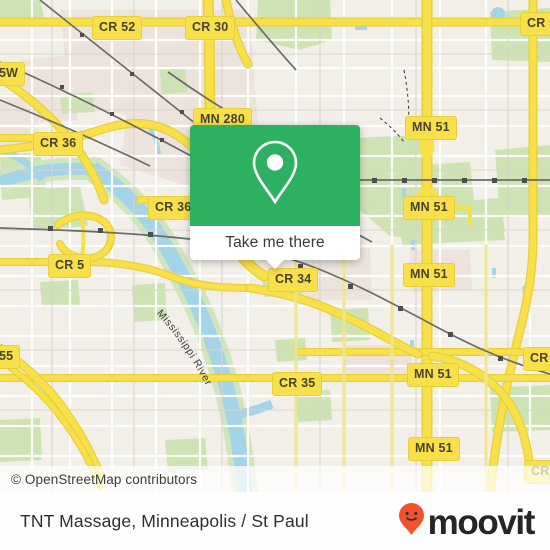 This screenshot has height=550, width=550. What do you see at coordinates (297, 384) in the screenshot?
I see `road-shield: CR 35` at bounding box center [297, 384].